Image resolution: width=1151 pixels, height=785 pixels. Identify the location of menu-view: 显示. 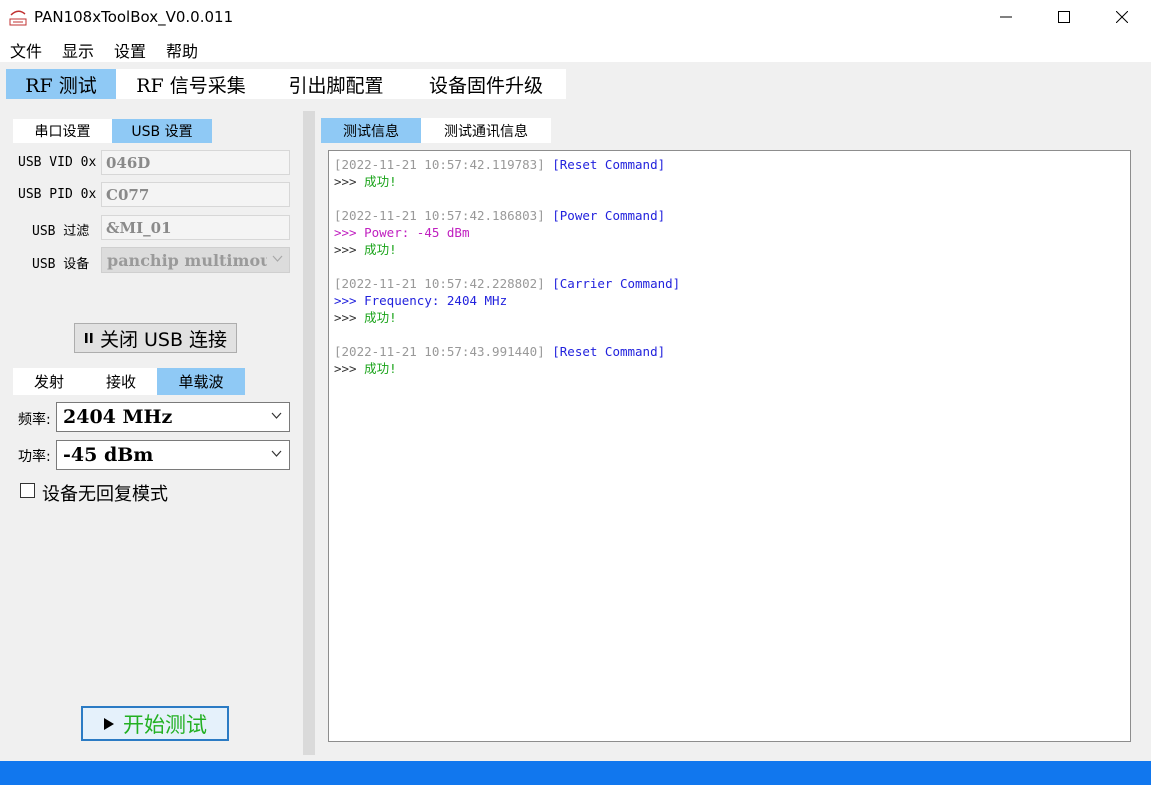
(78, 50).